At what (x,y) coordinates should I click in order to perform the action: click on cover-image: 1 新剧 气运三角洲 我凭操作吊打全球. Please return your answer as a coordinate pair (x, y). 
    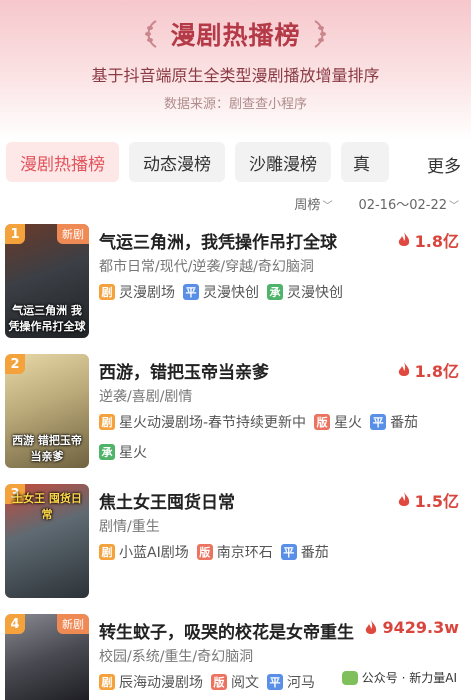
    Looking at the image, I should click on (47, 281).